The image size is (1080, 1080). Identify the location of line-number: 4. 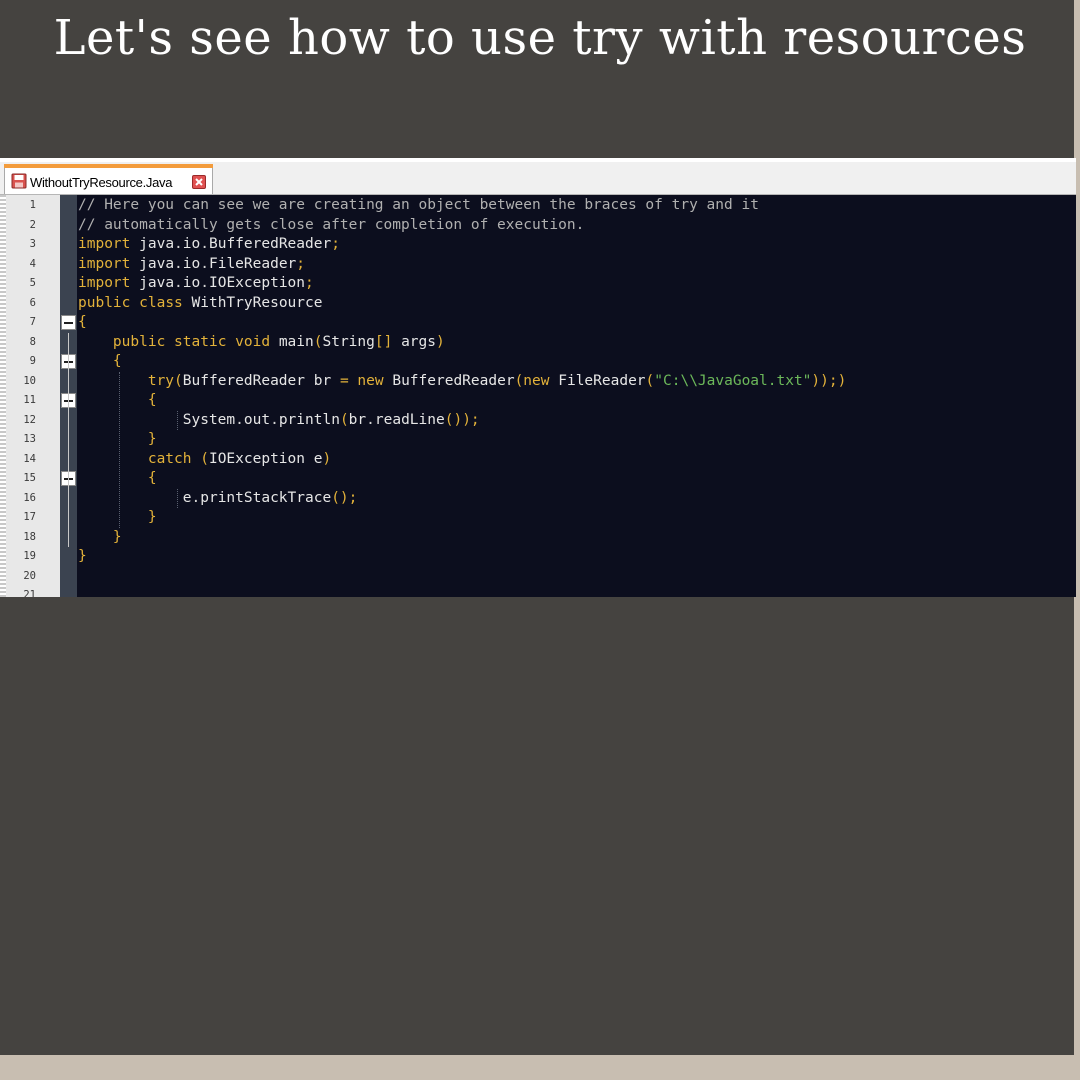
(32, 263).